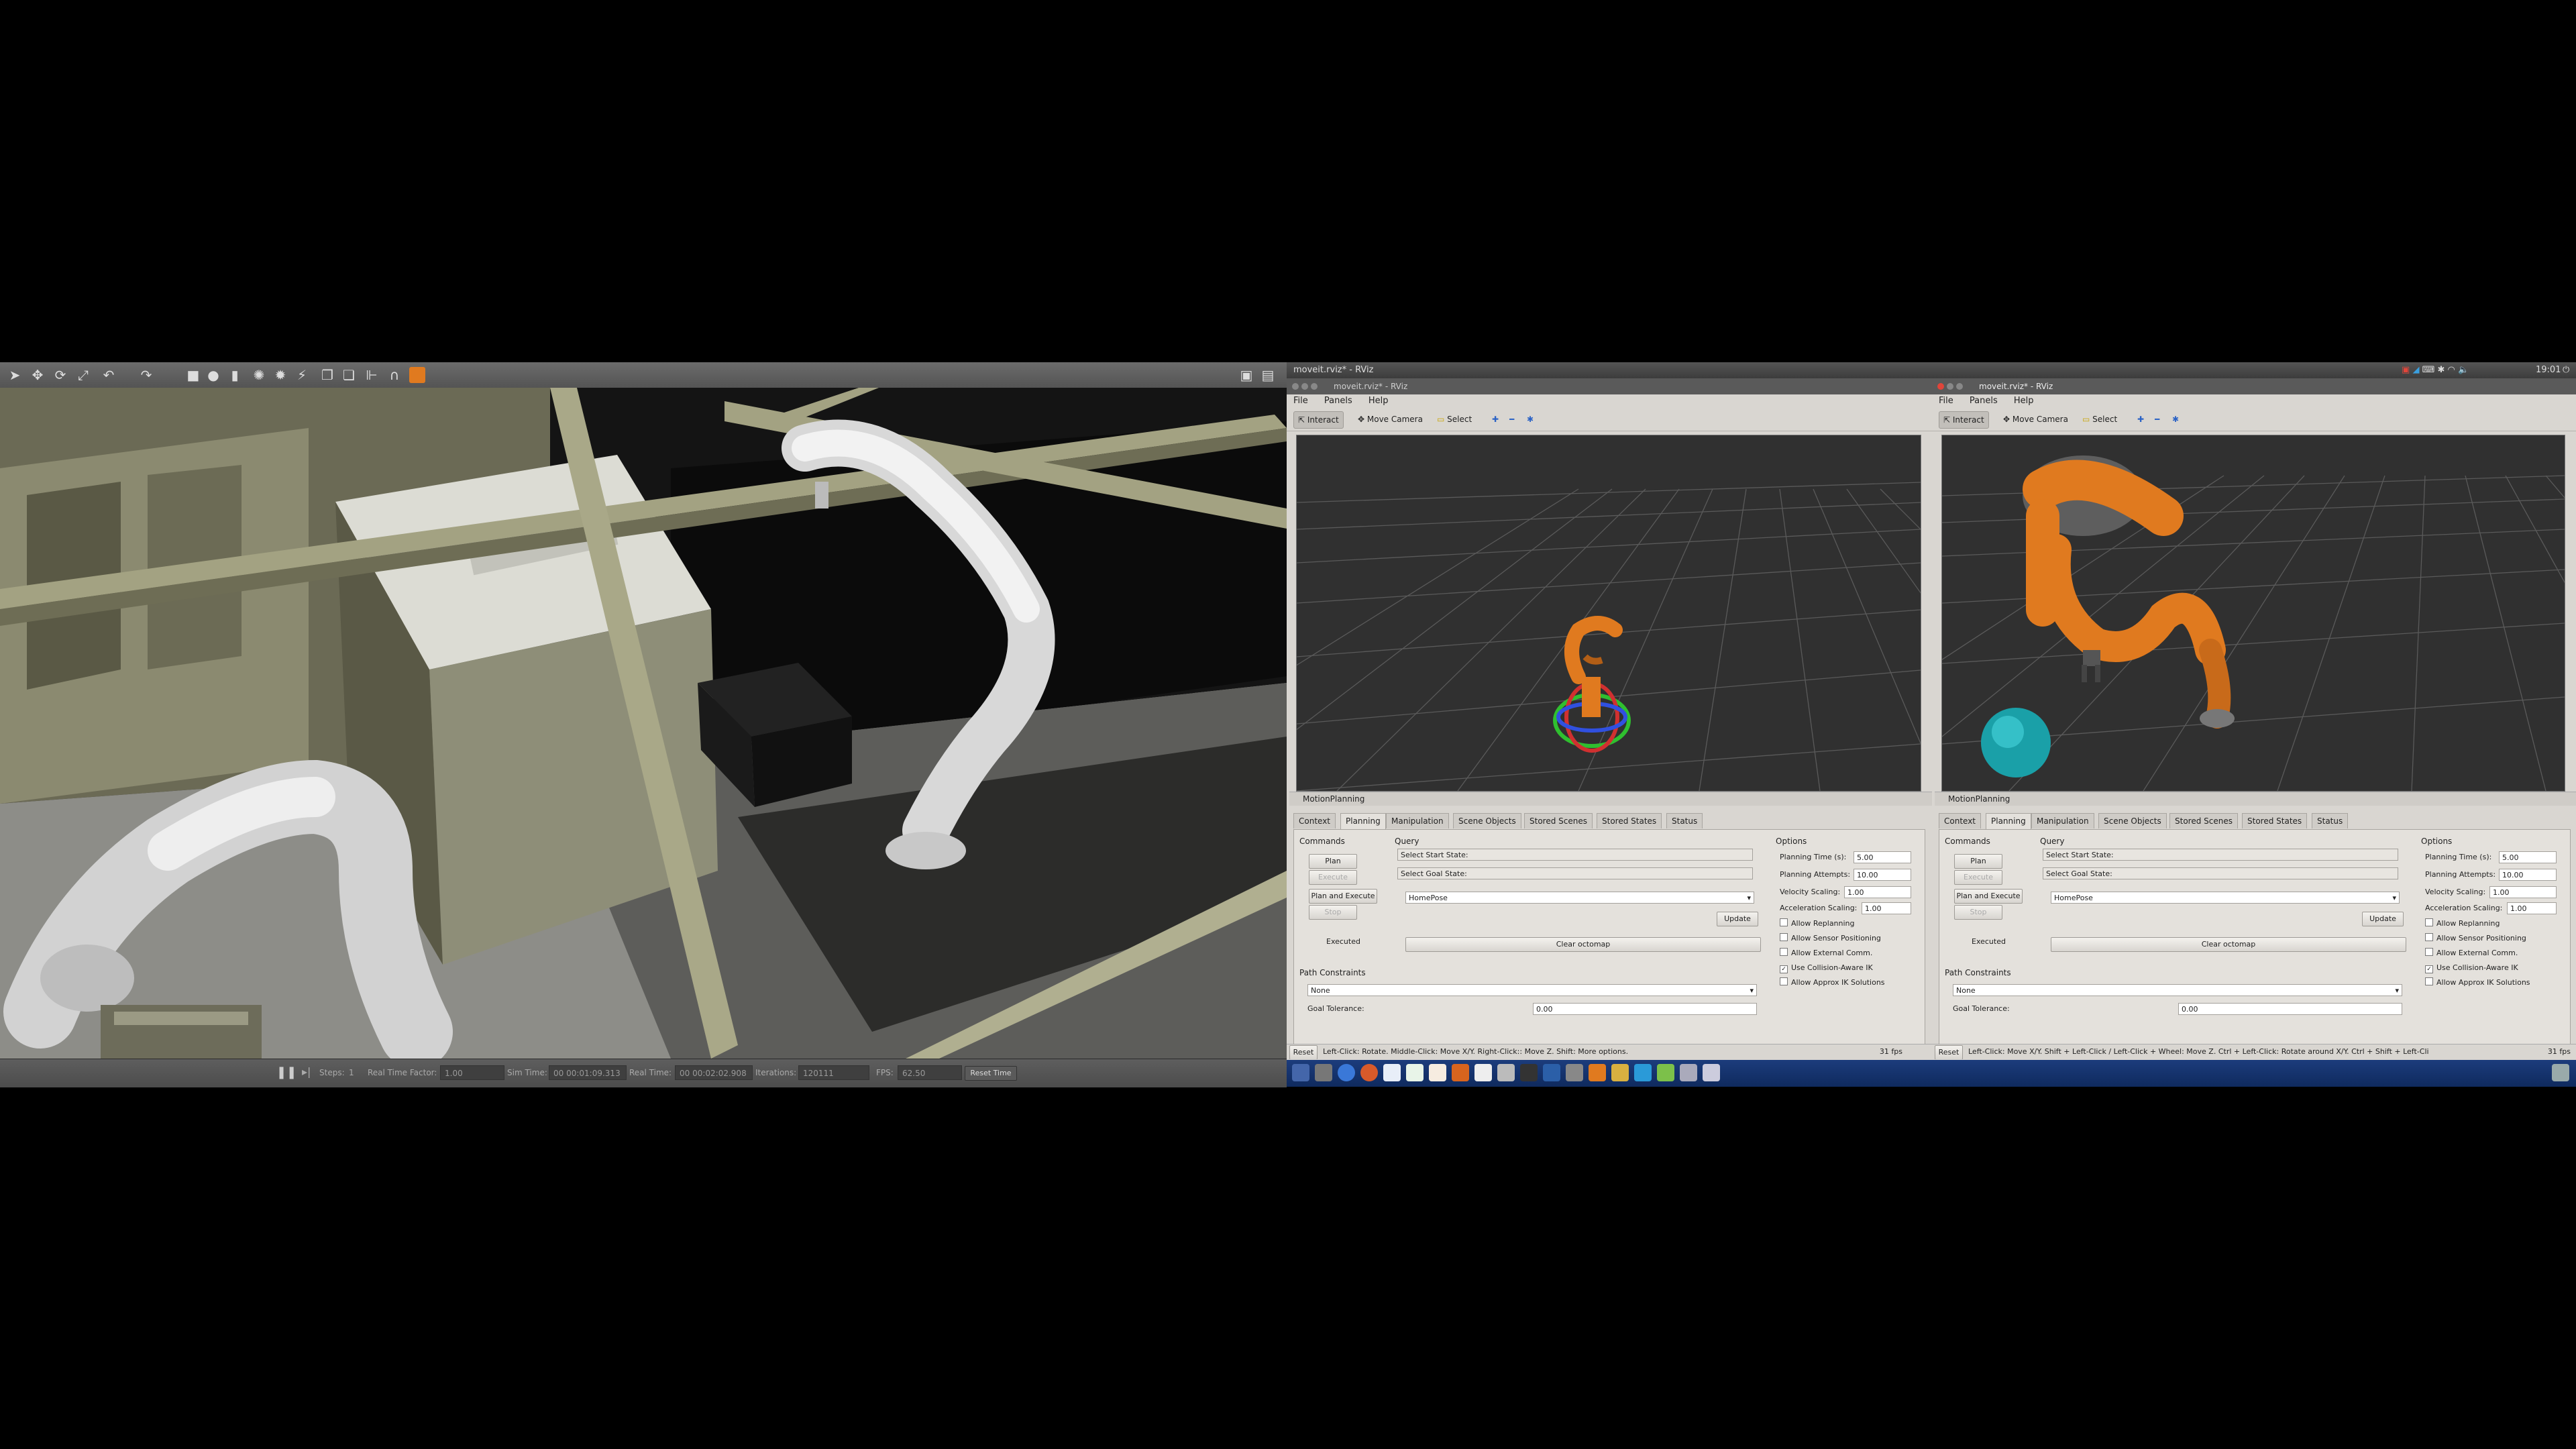 Image resolution: width=2576 pixels, height=1449 pixels. I want to click on point-light-icon: ✺, so click(259, 375).